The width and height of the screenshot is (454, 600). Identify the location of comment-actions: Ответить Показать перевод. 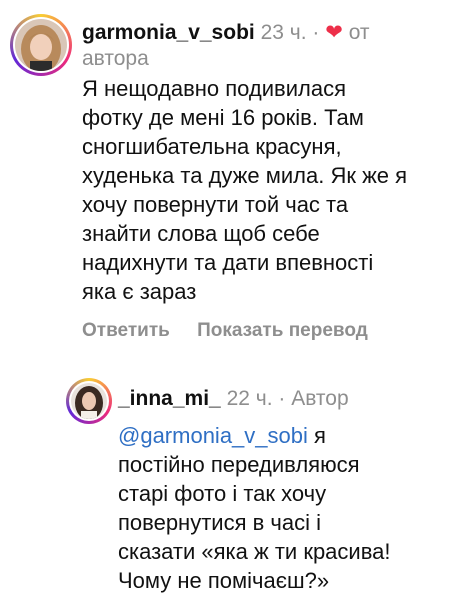
(236, 331).